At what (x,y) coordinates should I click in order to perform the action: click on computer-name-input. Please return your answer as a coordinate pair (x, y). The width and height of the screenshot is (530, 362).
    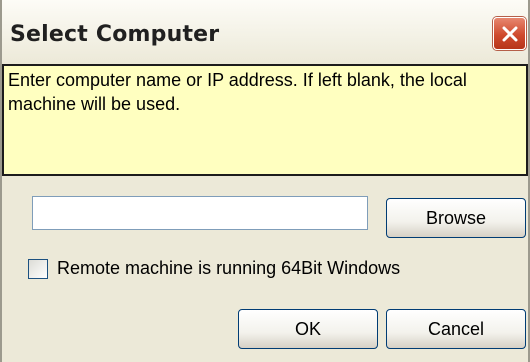
    Looking at the image, I should click on (200, 213).